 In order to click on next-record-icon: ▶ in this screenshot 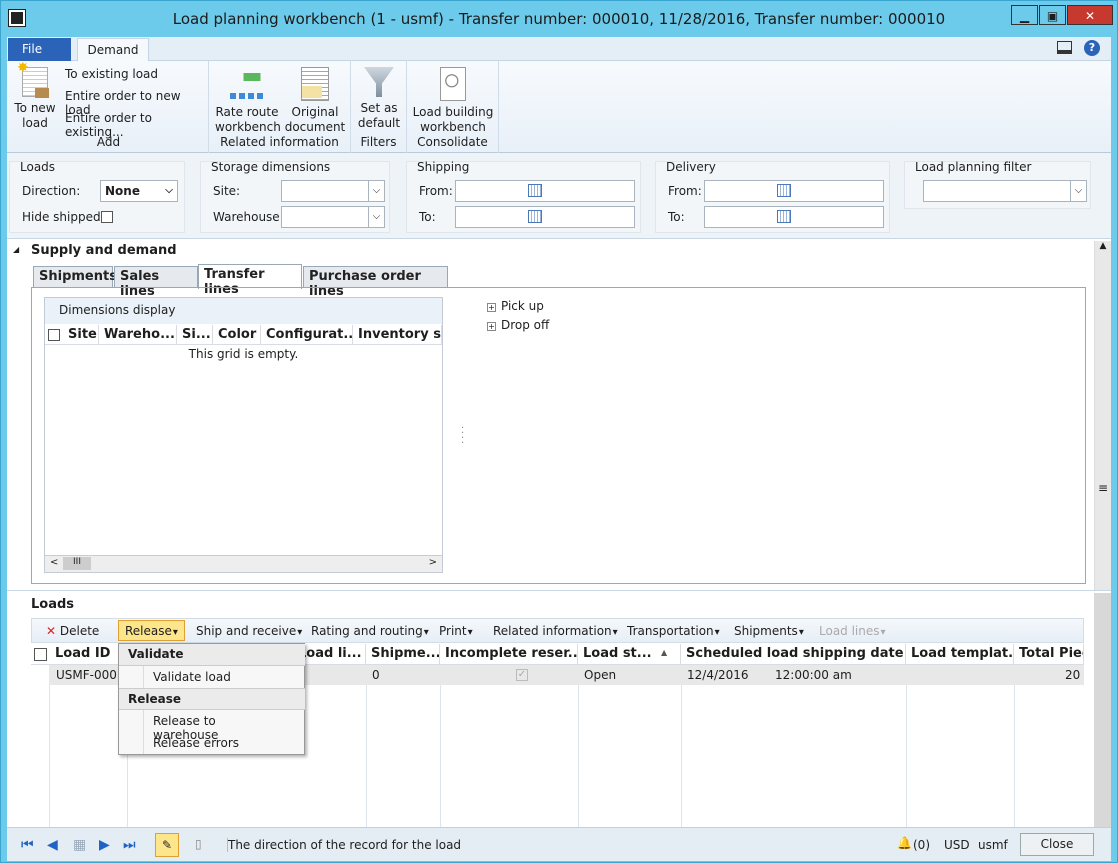, I will do `click(104, 845)`.